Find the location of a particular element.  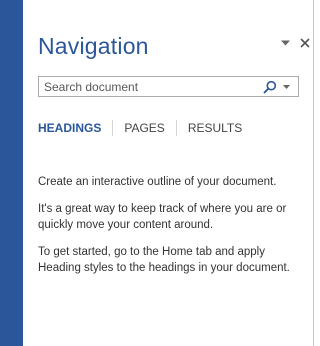

tab-pages: PAGES is located at coordinates (144, 128).